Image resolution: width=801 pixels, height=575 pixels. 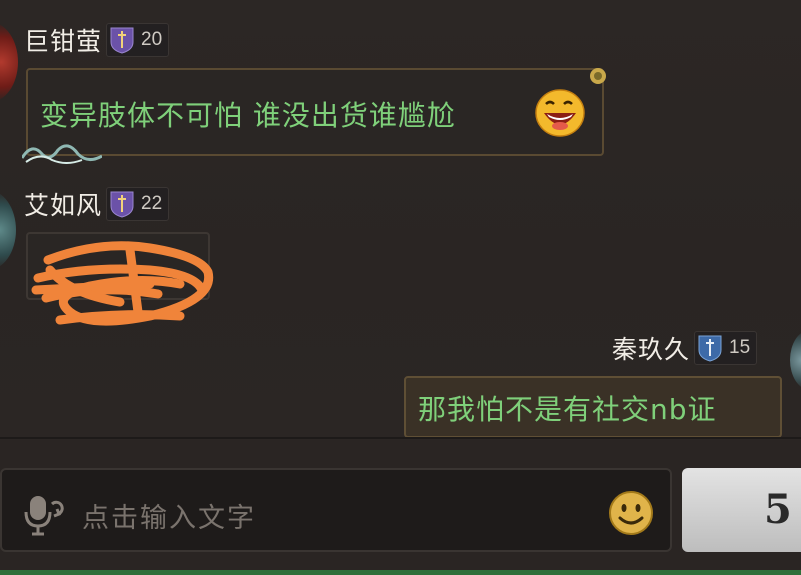 I want to click on message-header: 秦玖久 15, so click(x=685, y=348).